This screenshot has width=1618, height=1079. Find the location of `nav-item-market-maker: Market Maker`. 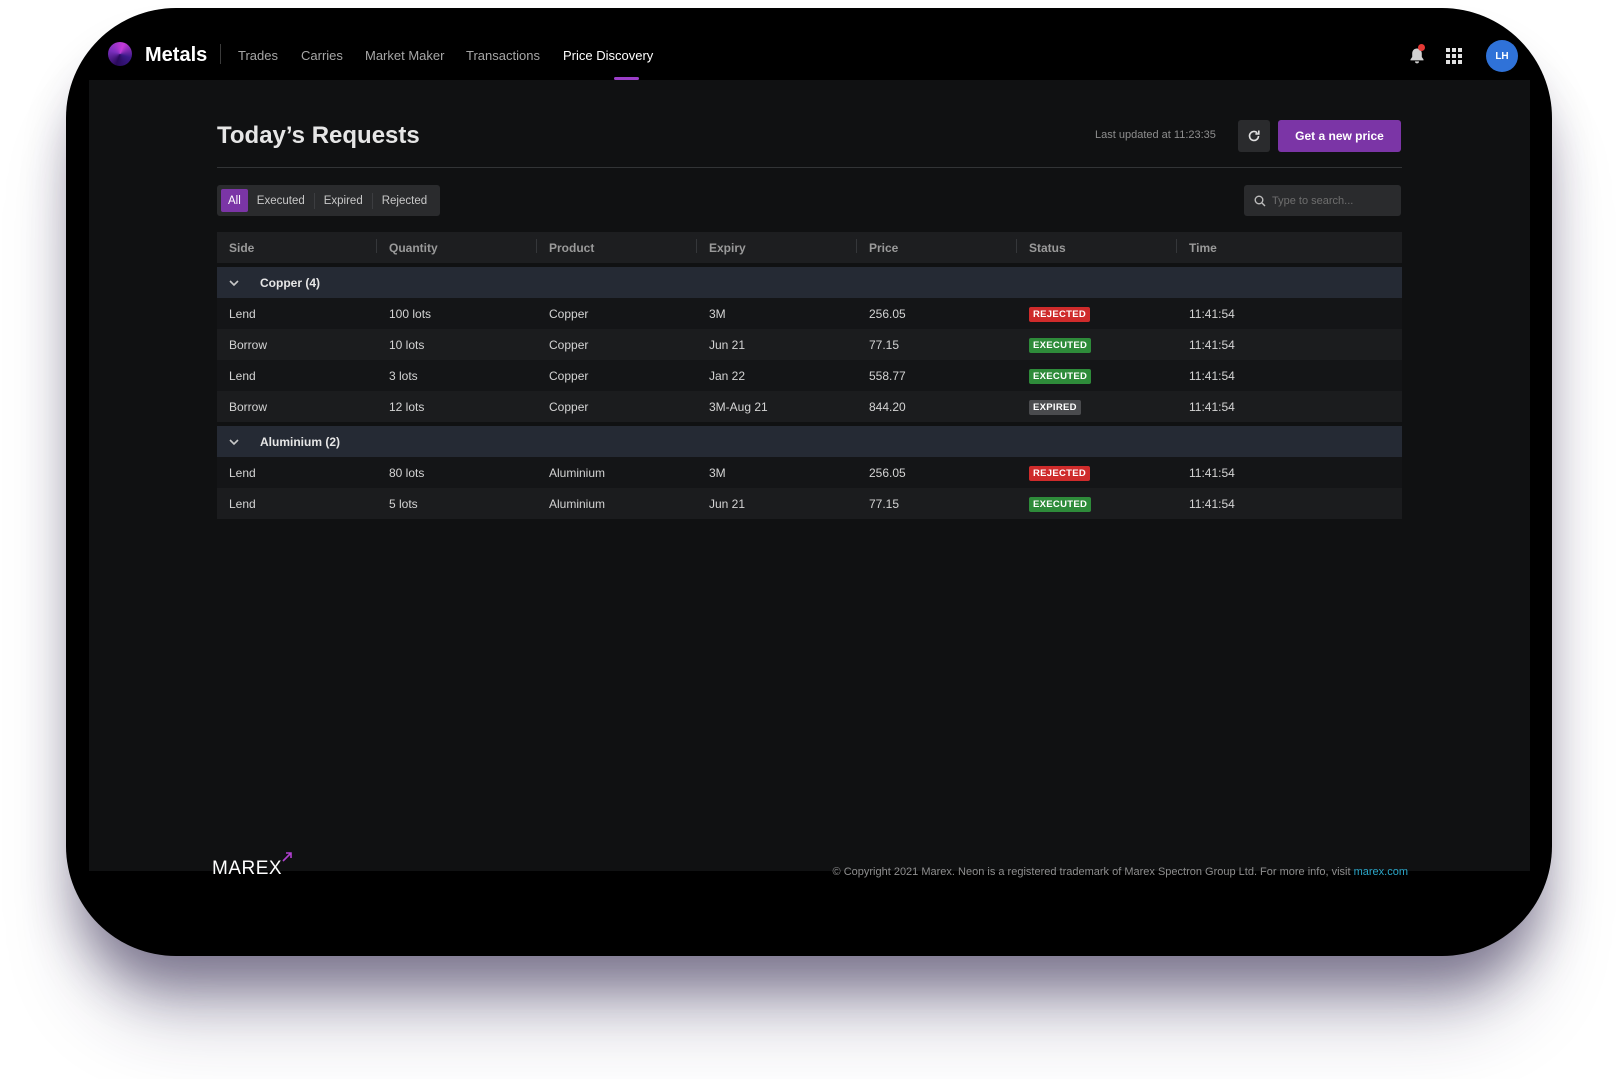

nav-item-market-maker: Market Maker is located at coordinates (404, 55).